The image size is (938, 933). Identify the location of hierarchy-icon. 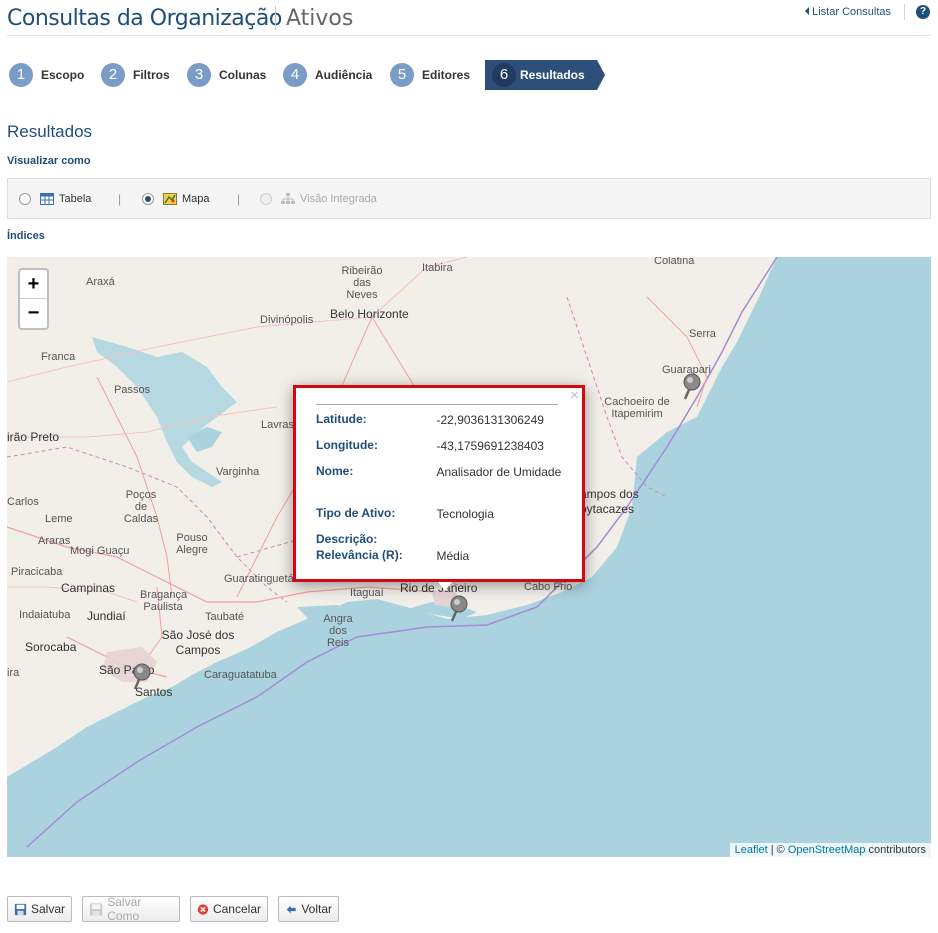
(288, 198).